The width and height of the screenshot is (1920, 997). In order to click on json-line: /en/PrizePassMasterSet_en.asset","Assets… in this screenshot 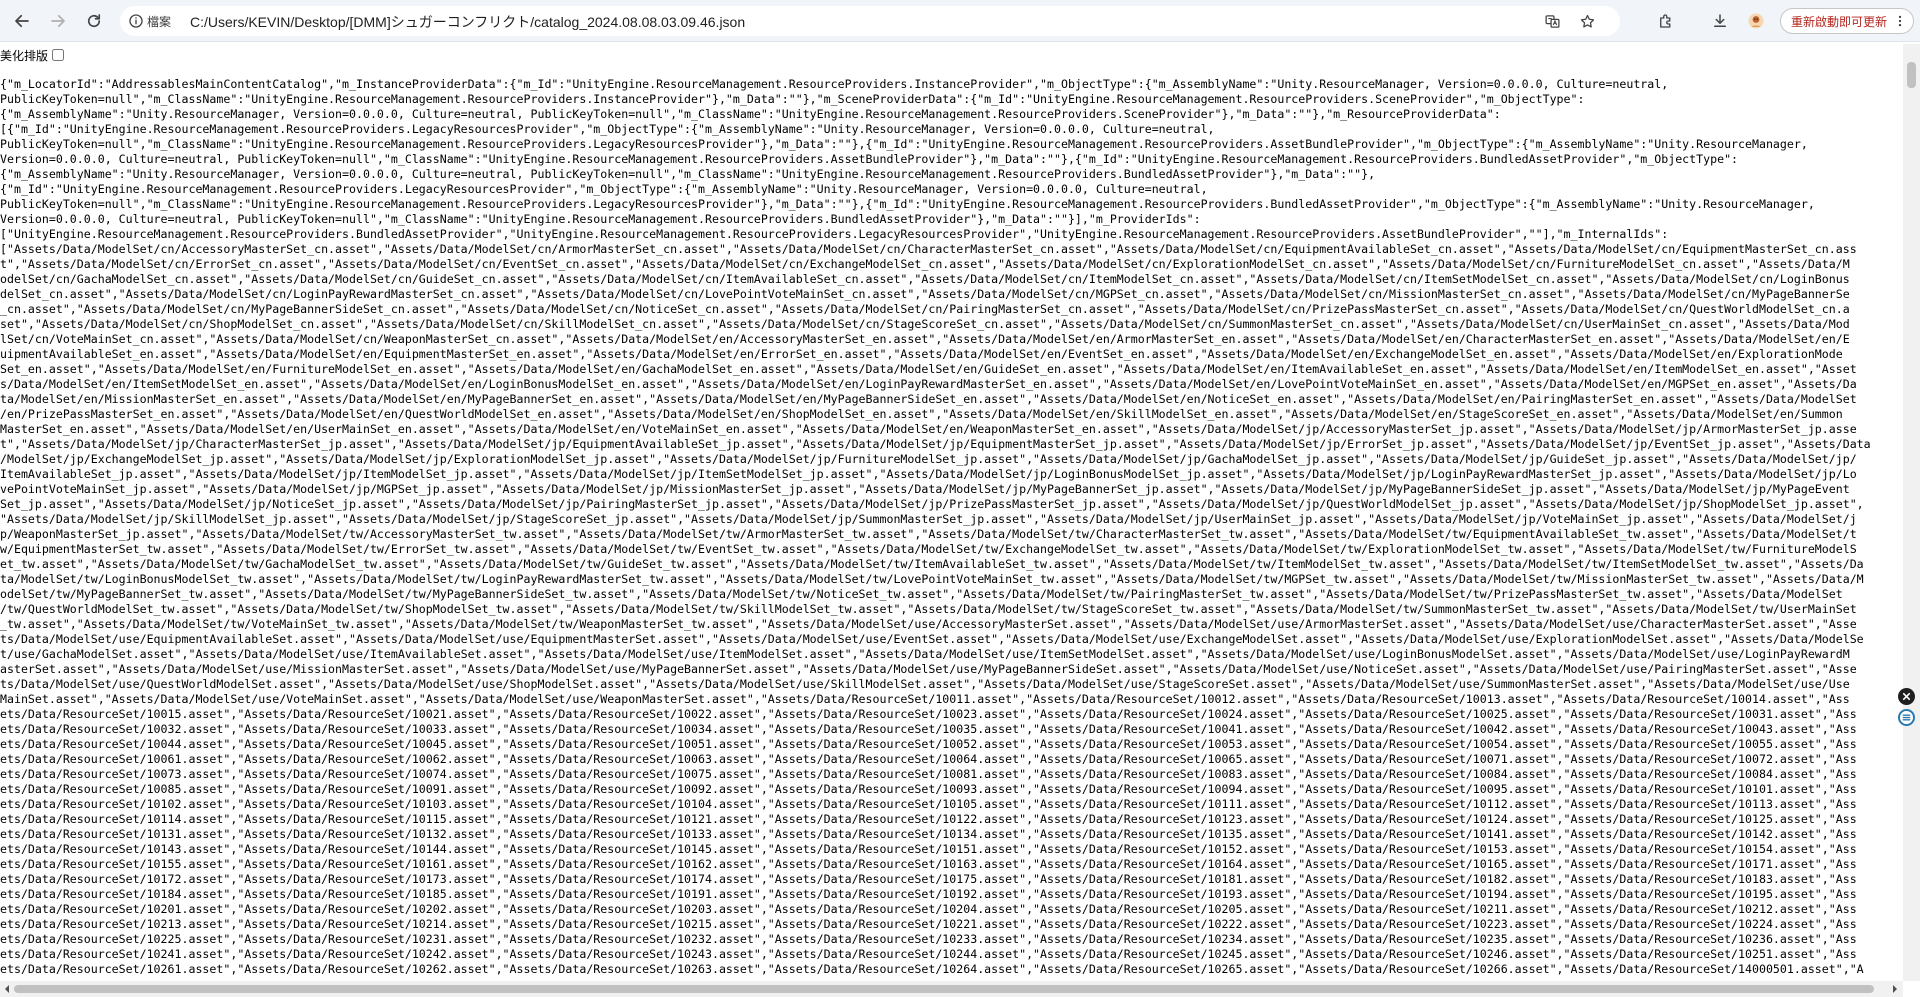, I will do `click(921, 414)`.